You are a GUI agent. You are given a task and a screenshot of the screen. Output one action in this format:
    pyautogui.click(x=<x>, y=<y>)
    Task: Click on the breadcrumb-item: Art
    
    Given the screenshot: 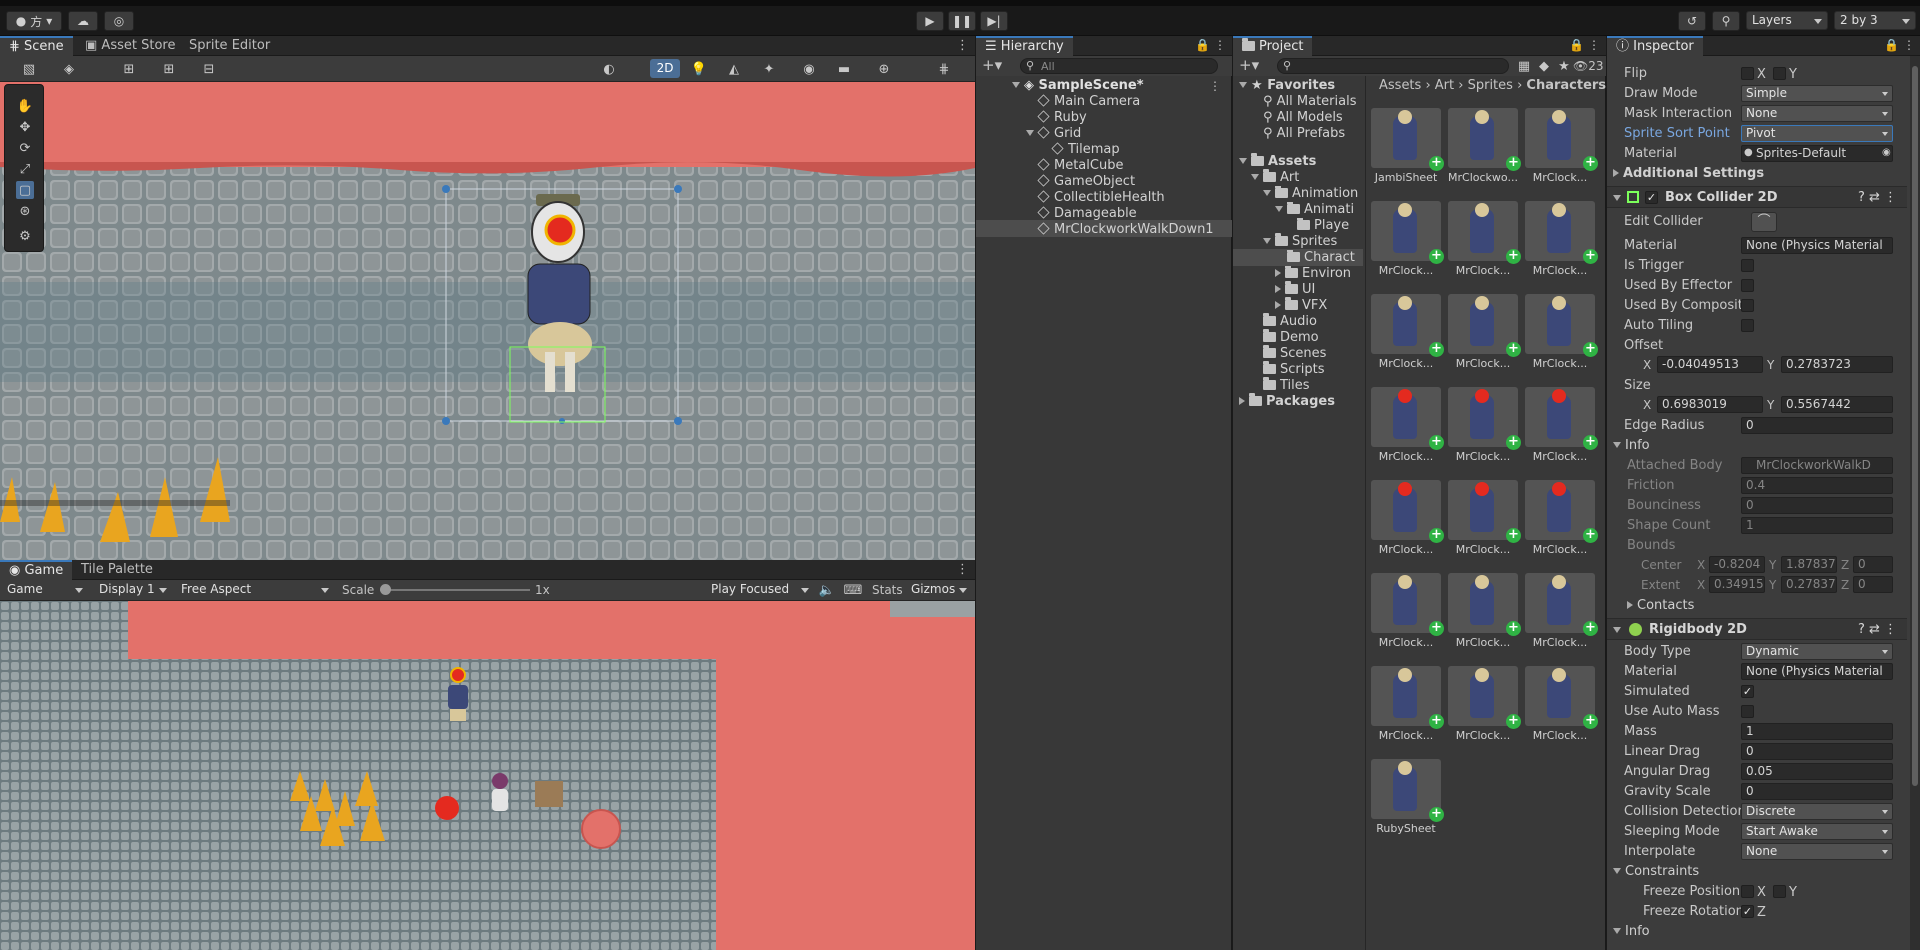 What is the action you would take?
    pyautogui.click(x=1444, y=85)
    